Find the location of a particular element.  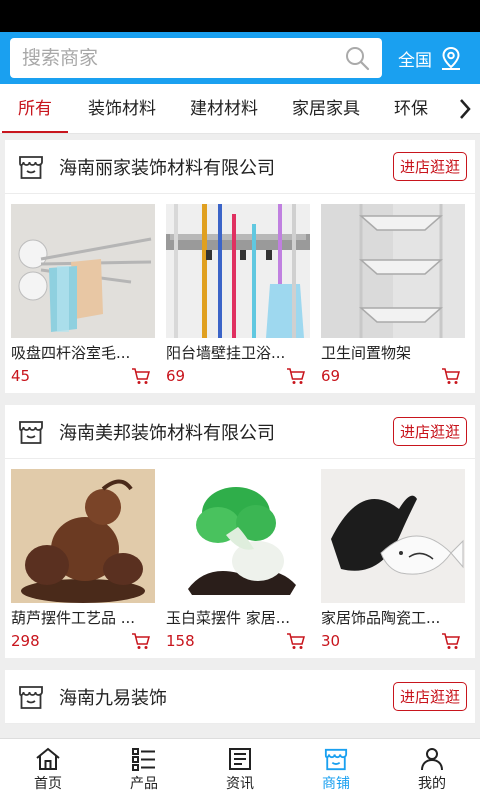

nav-mine: 我的 is located at coordinates (432, 769).